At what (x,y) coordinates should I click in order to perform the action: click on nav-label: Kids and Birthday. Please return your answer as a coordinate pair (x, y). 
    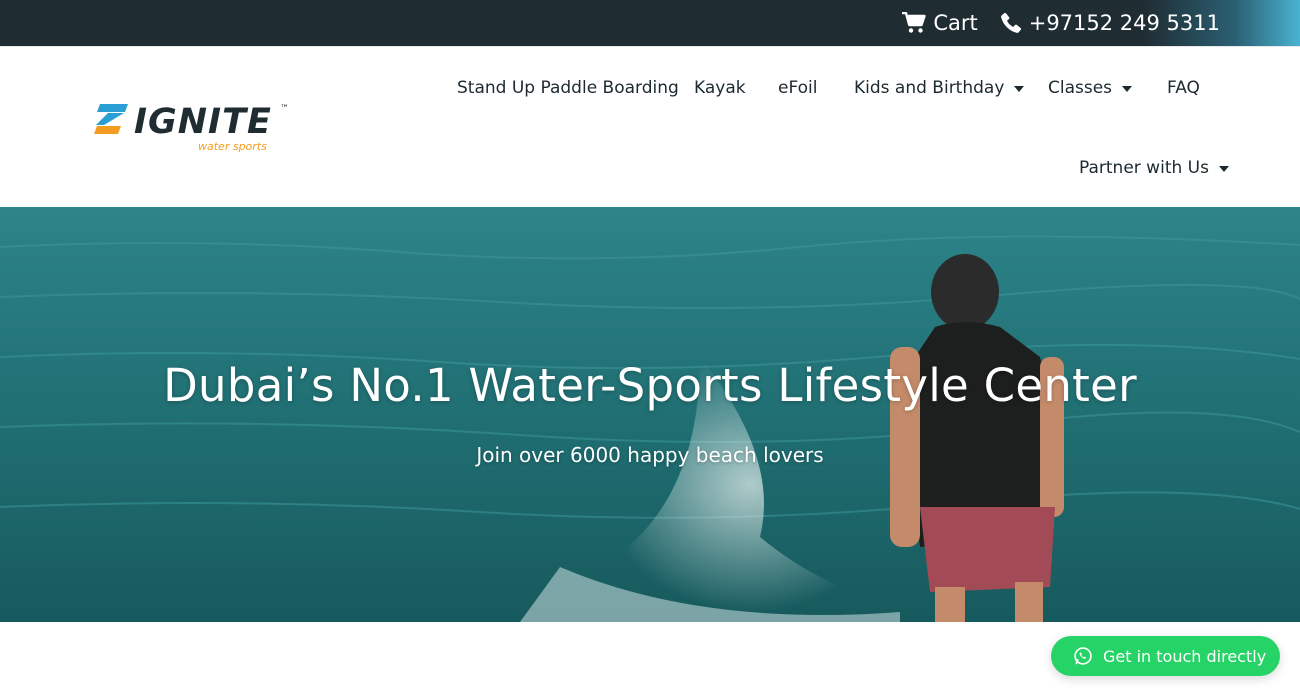
    Looking at the image, I should click on (929, 88).